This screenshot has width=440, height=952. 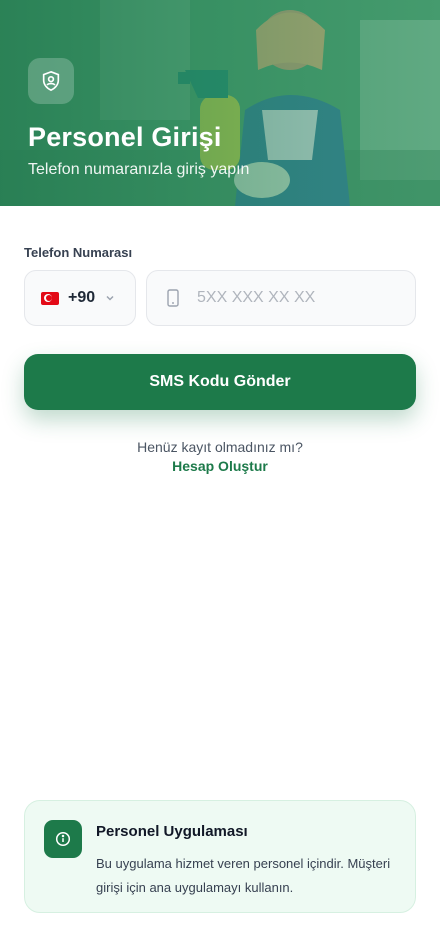 I want to click on info-icon, so click(x=63, y=839).